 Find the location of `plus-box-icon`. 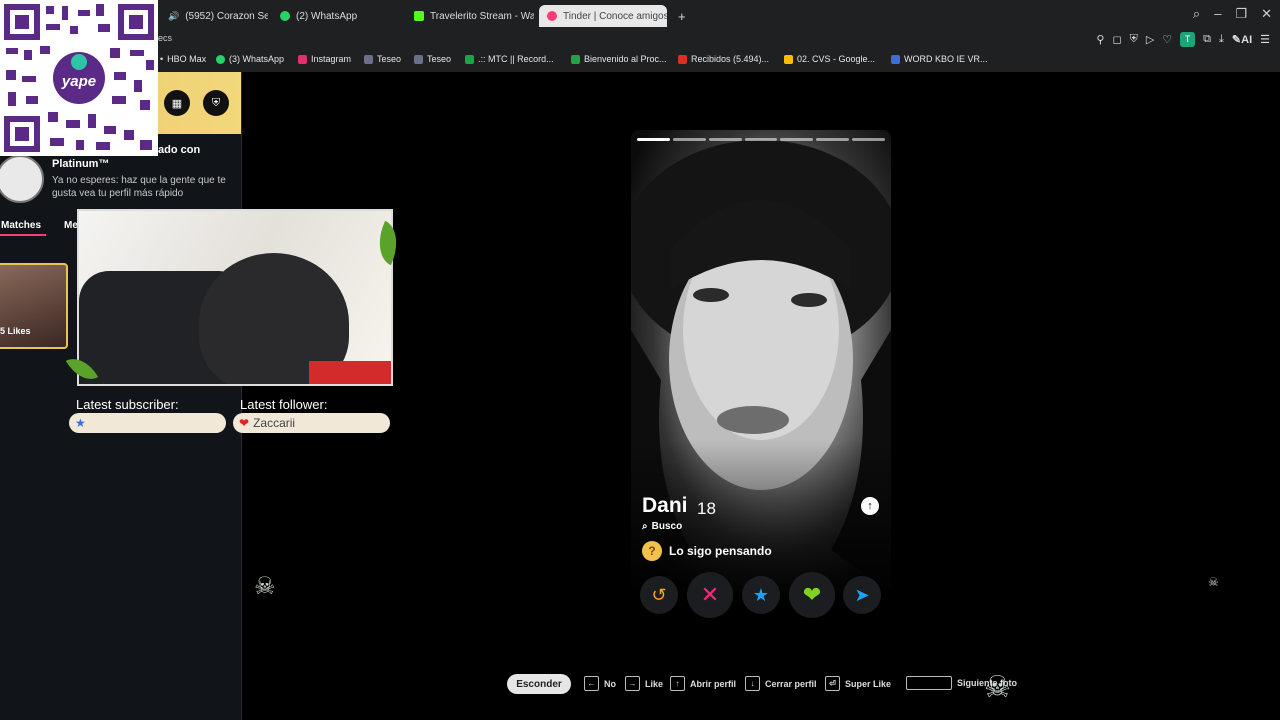

plus-box-icon is located at coordinates (575, 59).